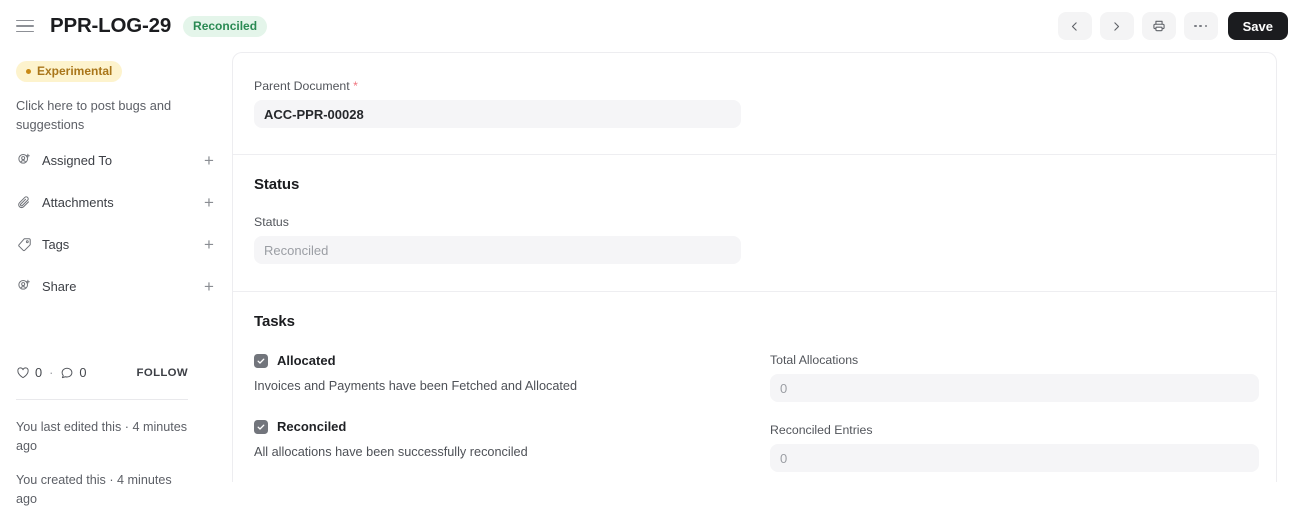 This screenshot has height=509, width=1306. I want to click on status-section-title: Status, so click(277, 184).